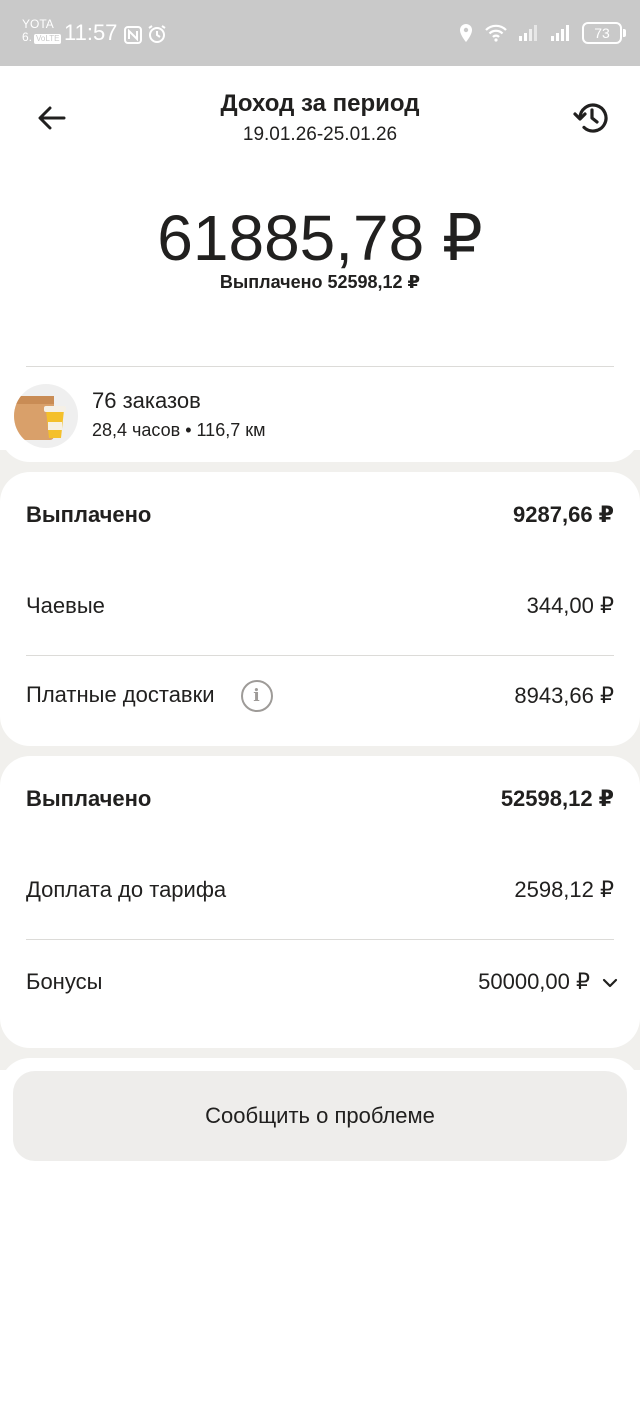 The image size is (640, 1408). I want to click on row-label: Чаевые, so click(65, 605).